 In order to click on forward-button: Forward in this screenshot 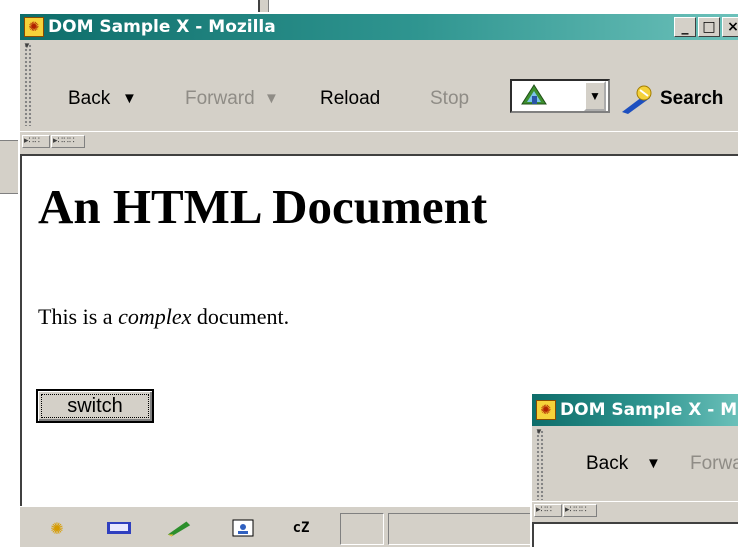, I will do `click(220, 99)`.